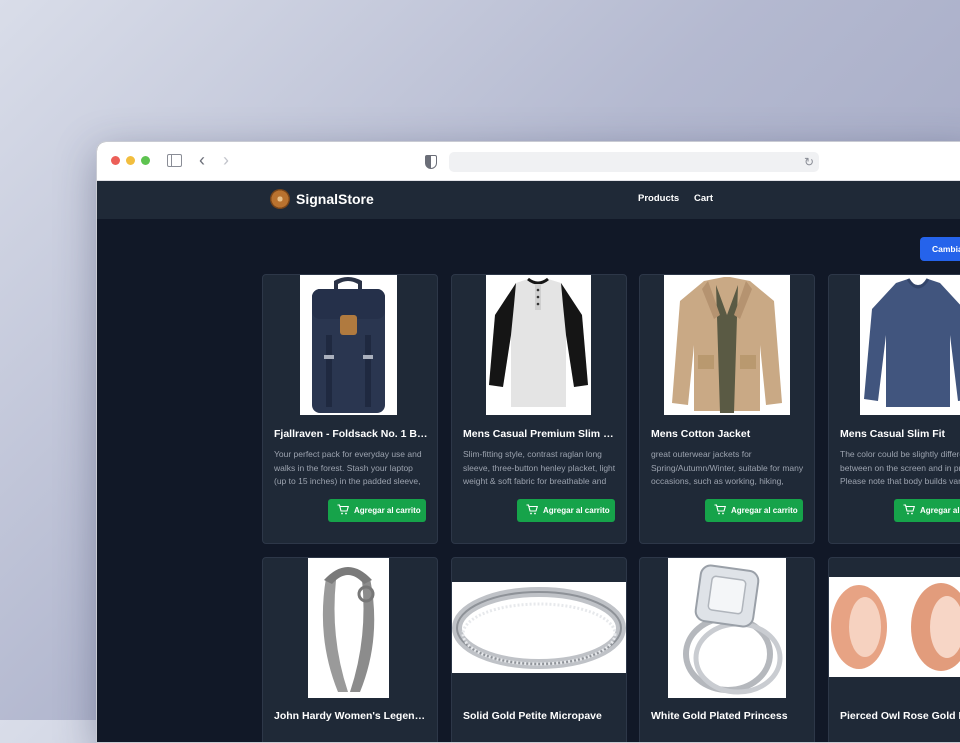 The width and height of the screenshot is (960, 743). I want to click on silver-band-ring-image, so click(539, 627).